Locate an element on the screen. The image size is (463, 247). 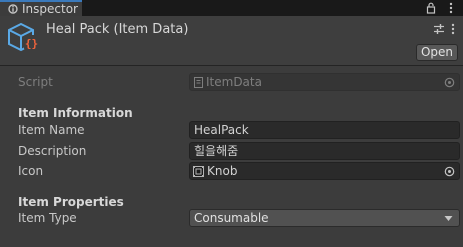
knob-icon is located at coordinates (198, 171).